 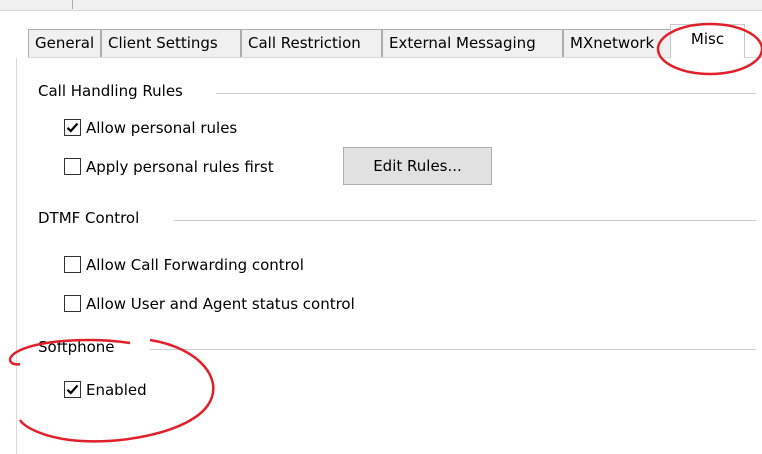 I want to click on apply-personal-rules-first-checkbox-box, so click(x=72, y=166).